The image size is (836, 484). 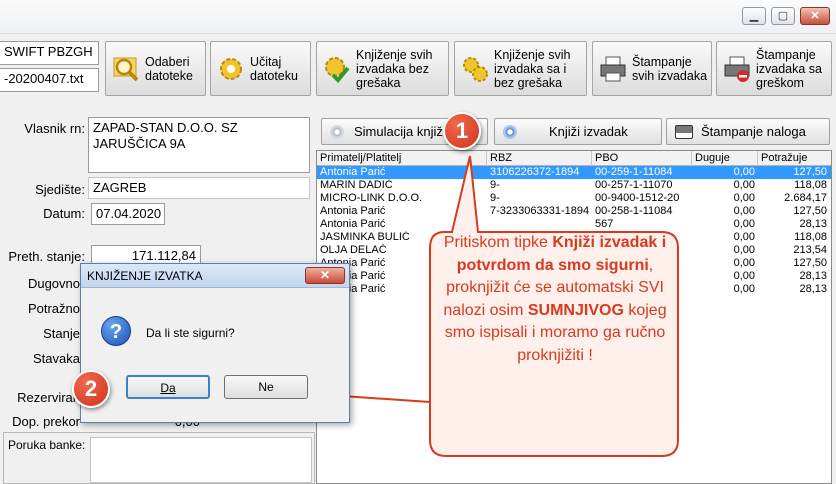 I want to click on dialog-title: KNJIŽENJE IZVATKA, so click(x=145, y=276).